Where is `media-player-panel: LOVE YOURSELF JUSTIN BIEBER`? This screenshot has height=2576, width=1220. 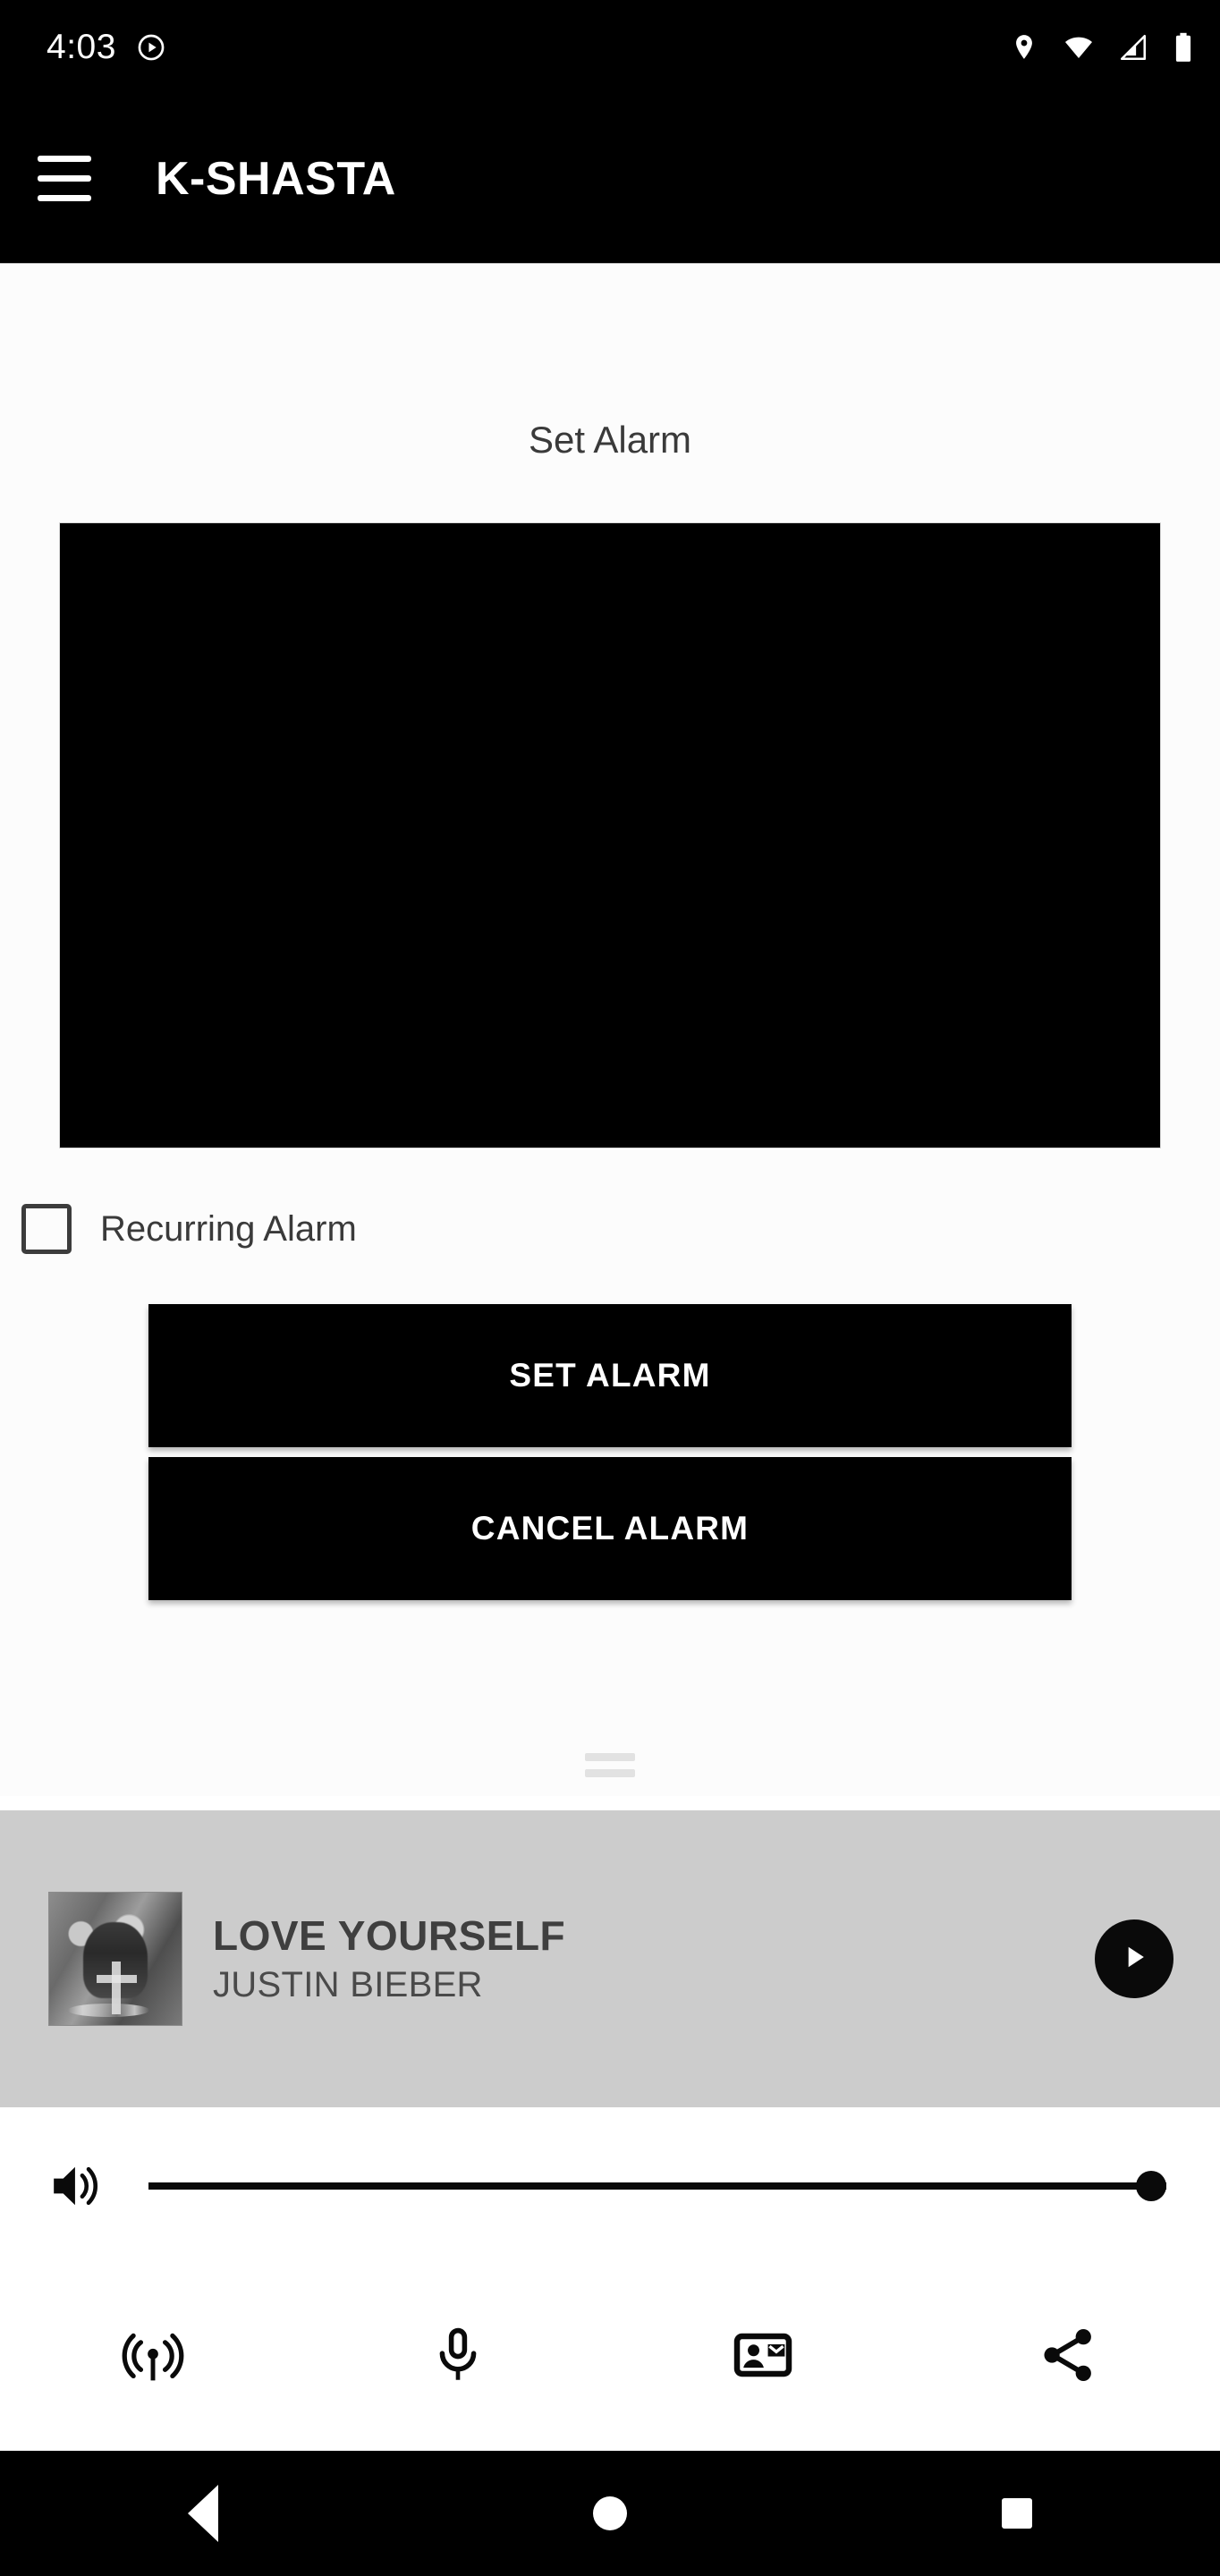 media-player-panel: LOVE YOURSELF JUSTIN BIEBER is located at coordinates (610, 1958).